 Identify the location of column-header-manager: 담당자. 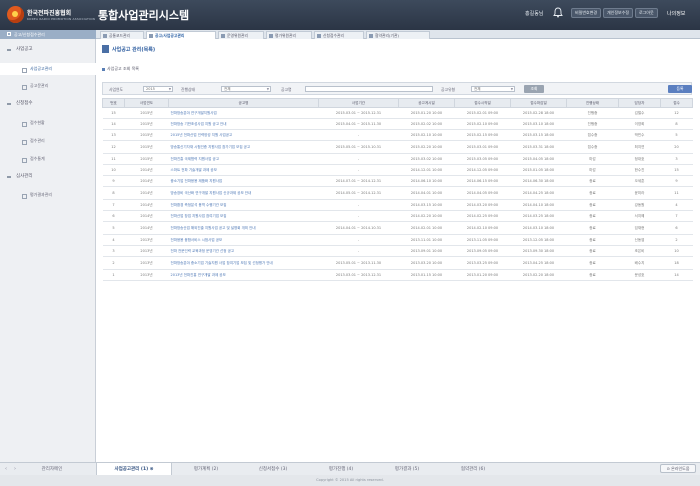
(639, 103).